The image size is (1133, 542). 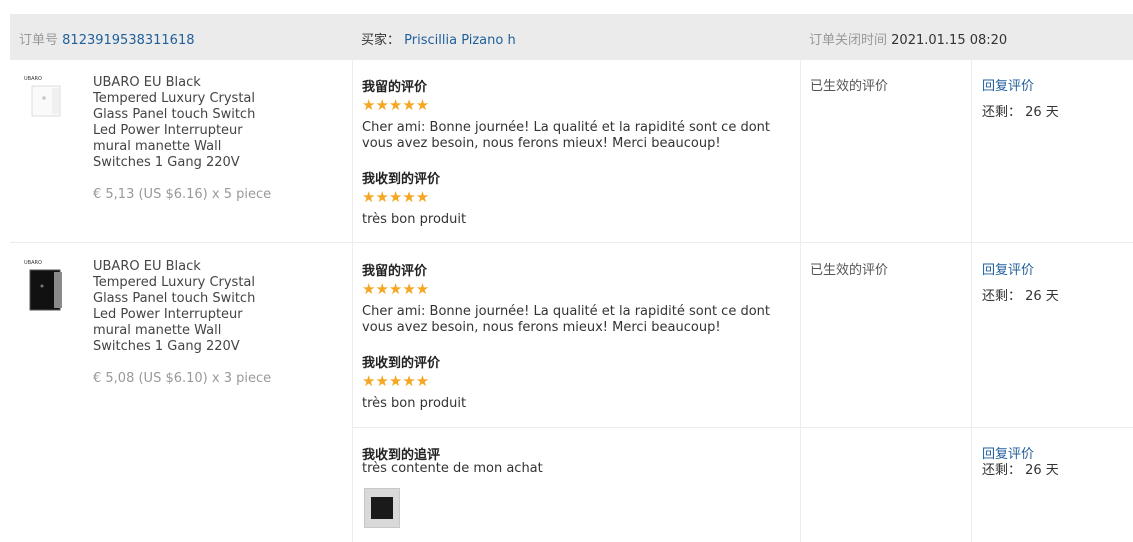 What do you see at coordinates (460, 40) in the screenshot?
I see `buyer-name-link: Priscillia Pizano h` at bounding box center [460, 40].